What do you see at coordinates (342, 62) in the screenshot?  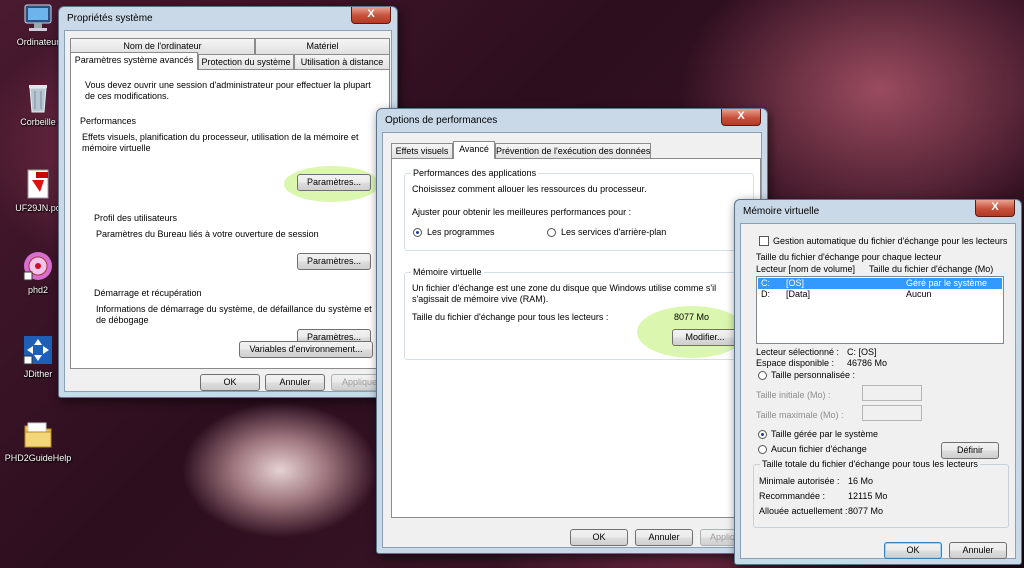 I see `tab-remote: Utilisation à distance` at bounding box center [342, 62].